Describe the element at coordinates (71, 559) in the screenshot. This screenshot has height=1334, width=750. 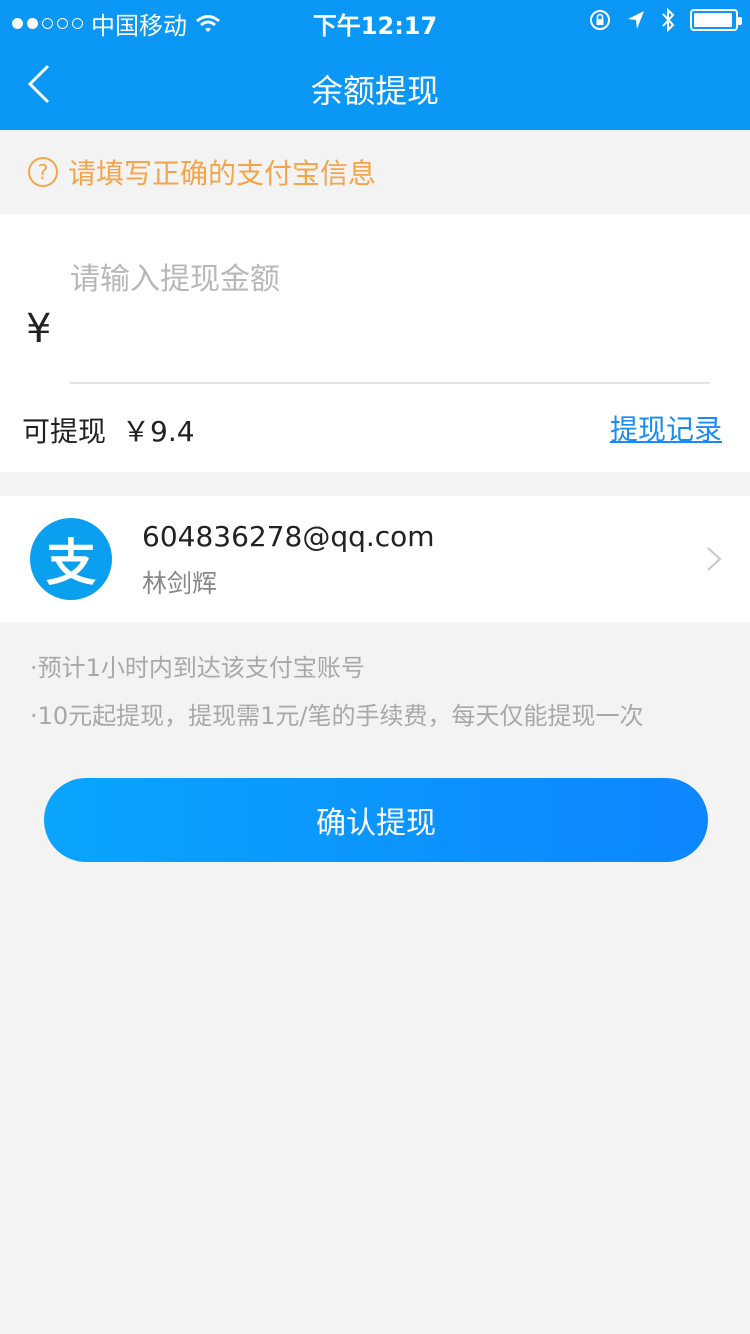
I see `alipay-logo: 支` at that location.